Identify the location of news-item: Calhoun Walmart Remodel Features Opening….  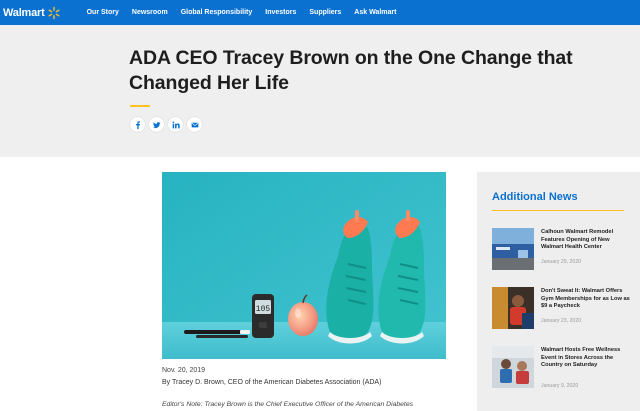
(562, 253).